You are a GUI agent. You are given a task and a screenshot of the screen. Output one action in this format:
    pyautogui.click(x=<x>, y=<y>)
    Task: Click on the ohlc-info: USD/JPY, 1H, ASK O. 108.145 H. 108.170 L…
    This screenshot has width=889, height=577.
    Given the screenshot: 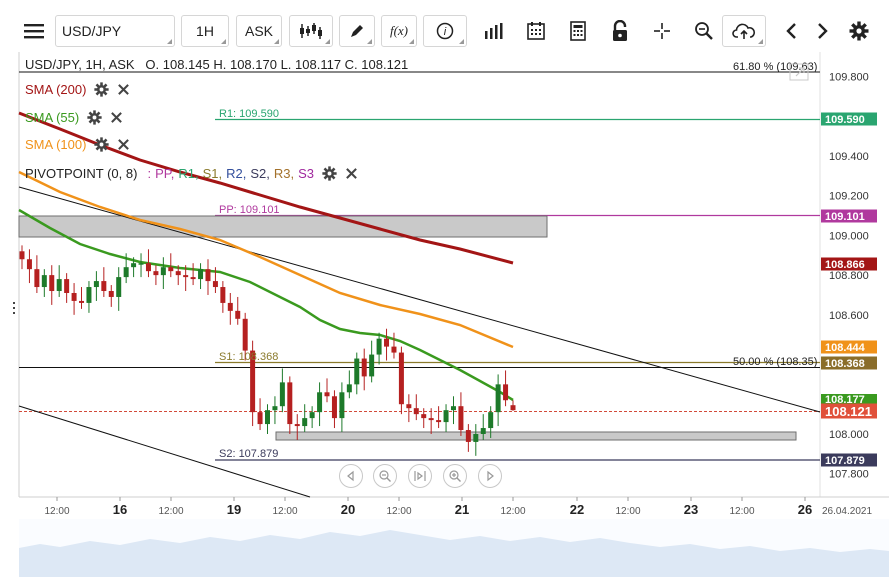 What is the action you would take?
    pyautogui.click(x=217, y=64)
    